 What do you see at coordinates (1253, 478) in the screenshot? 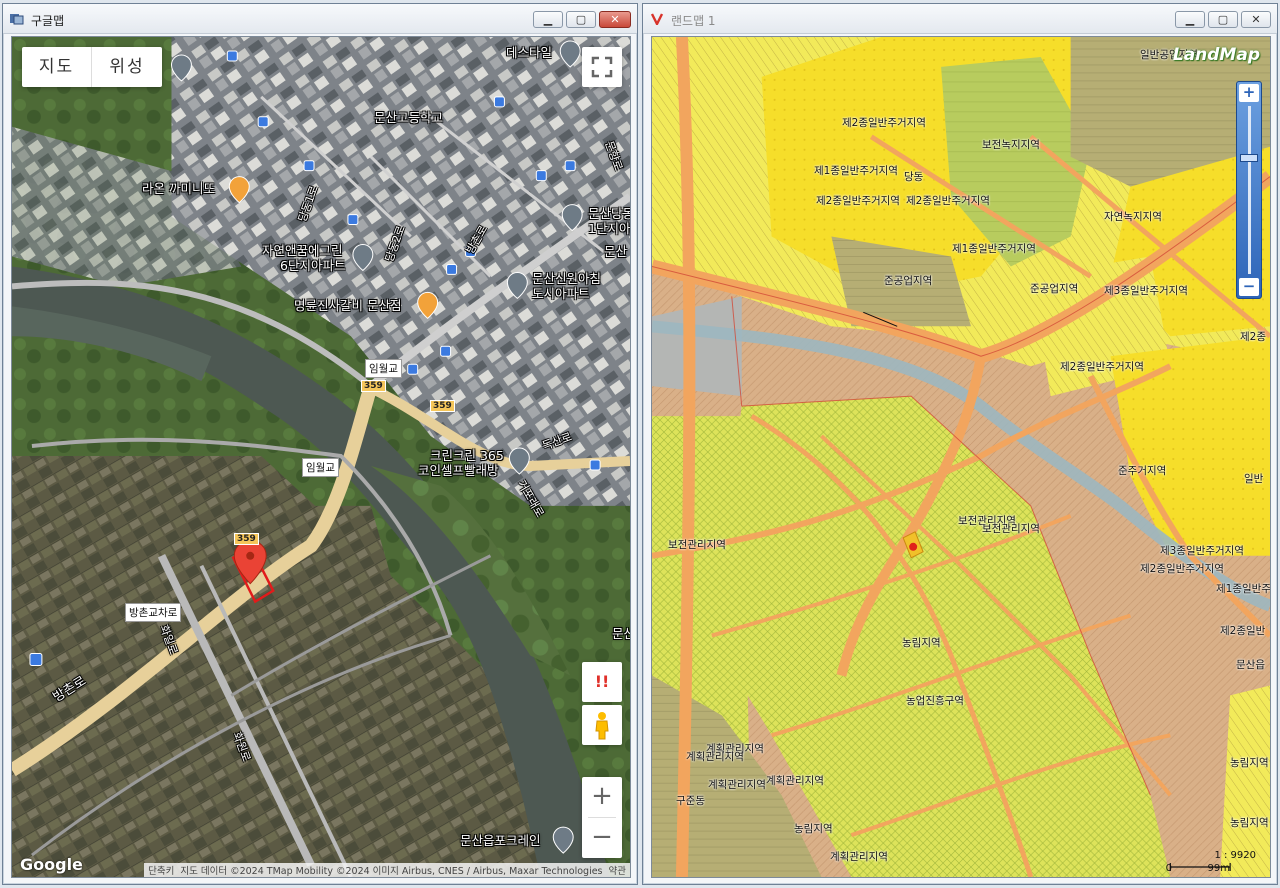
I see `zoning-label: 일반` at bounding box center [1253, 478].